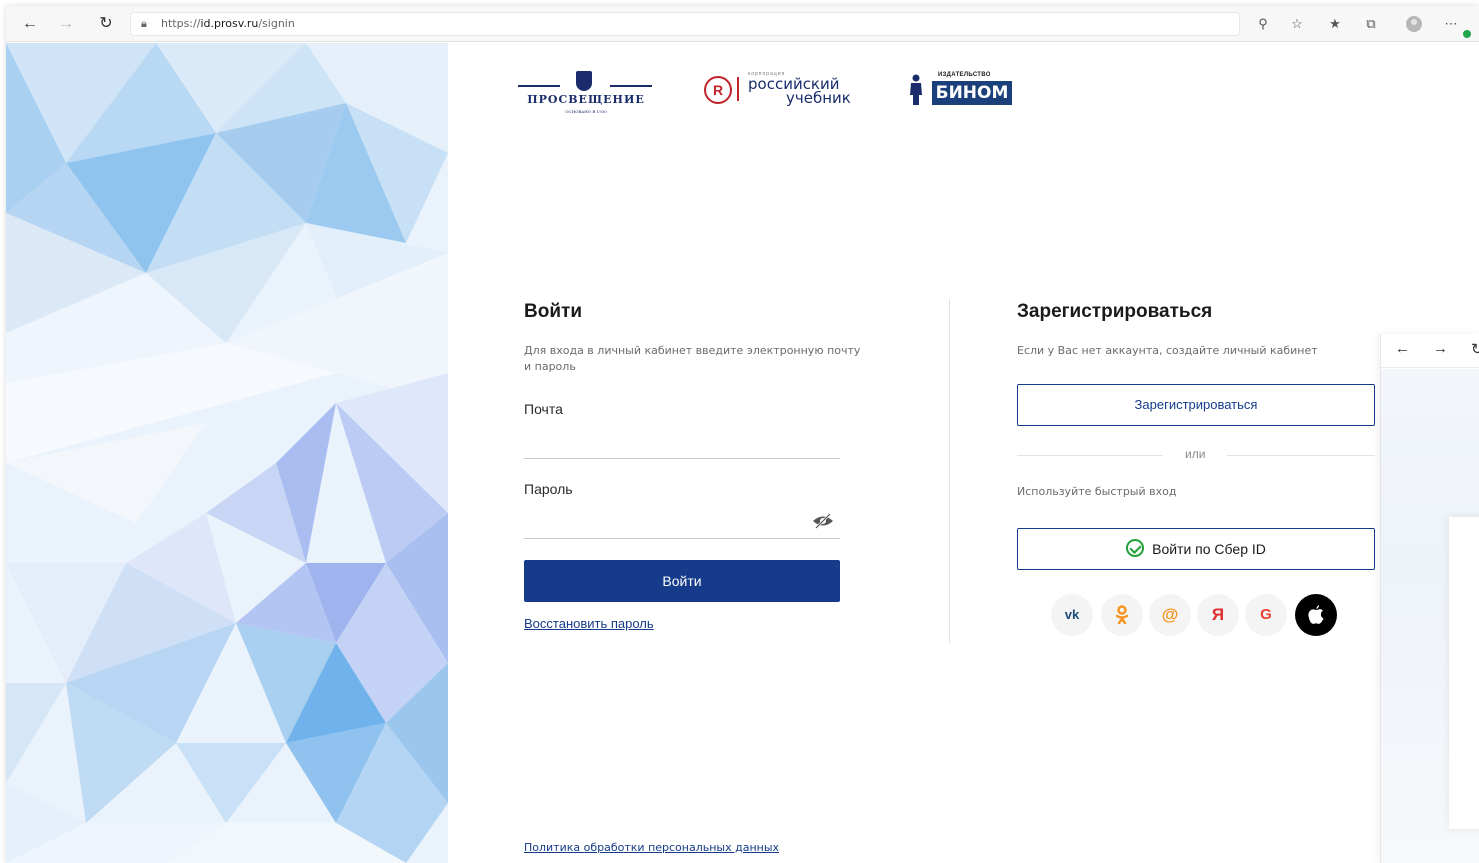 The image size is (1479, 863). What do you see at coordinates (818, 98) in the screenshot?
I see `logo-ru-line2: учебник` at bounding box center [818, 98].